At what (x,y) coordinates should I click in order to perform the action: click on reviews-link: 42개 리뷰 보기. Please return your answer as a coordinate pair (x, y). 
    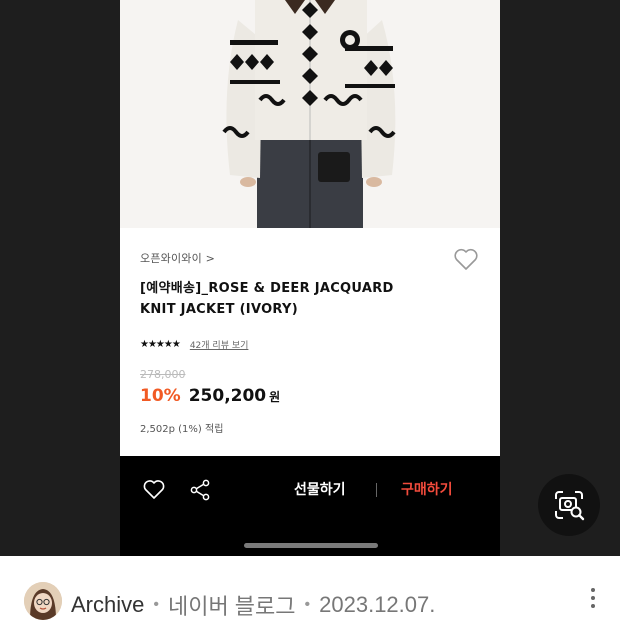
    Looking at the image, I should click on (219, 344).